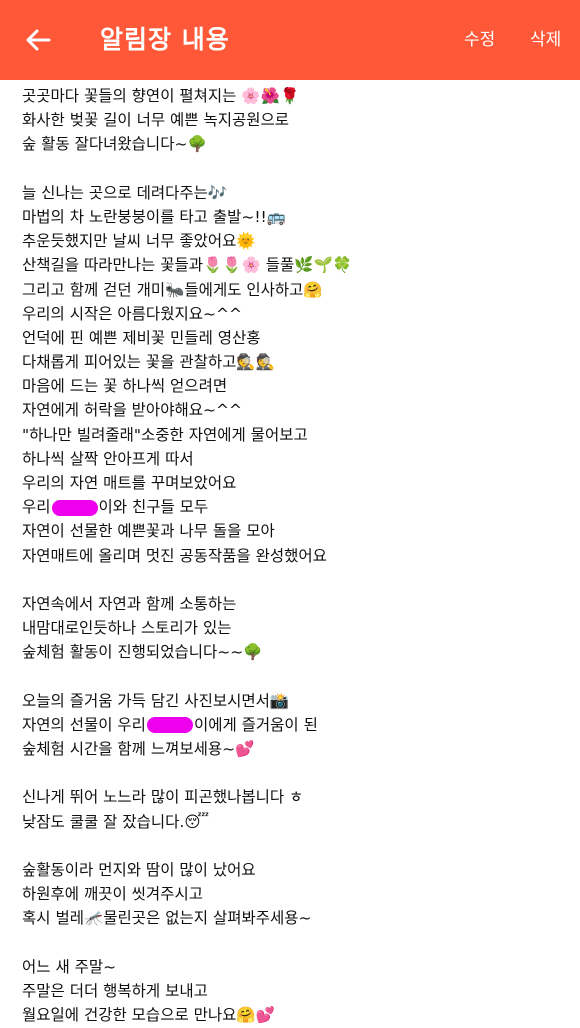 Image resolution: width=580 pixels, height=1028 pixels. What do you see at coordinates (156, 120) in the screenshot?
I see `post-line: 화사한 벚꽃 길이 너무 예쁜 녹지공원으로` at bounding box center [156, 120].